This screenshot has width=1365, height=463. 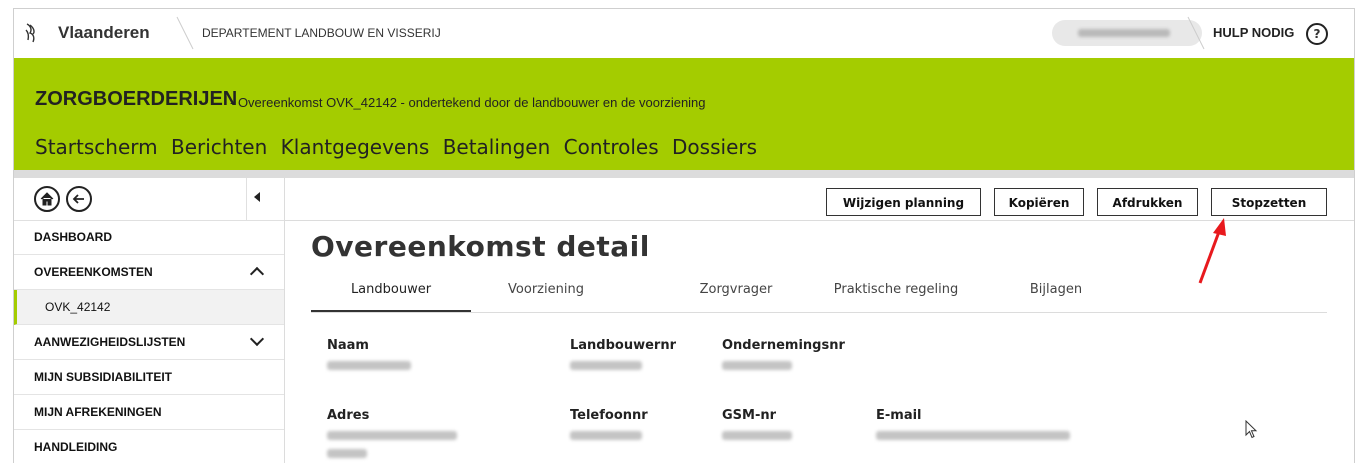 I want to click on sidebar-item-aanwezigheidslijsten: AANWEZIGHEIDSLIJSTEN, so click(x=149, y=342).